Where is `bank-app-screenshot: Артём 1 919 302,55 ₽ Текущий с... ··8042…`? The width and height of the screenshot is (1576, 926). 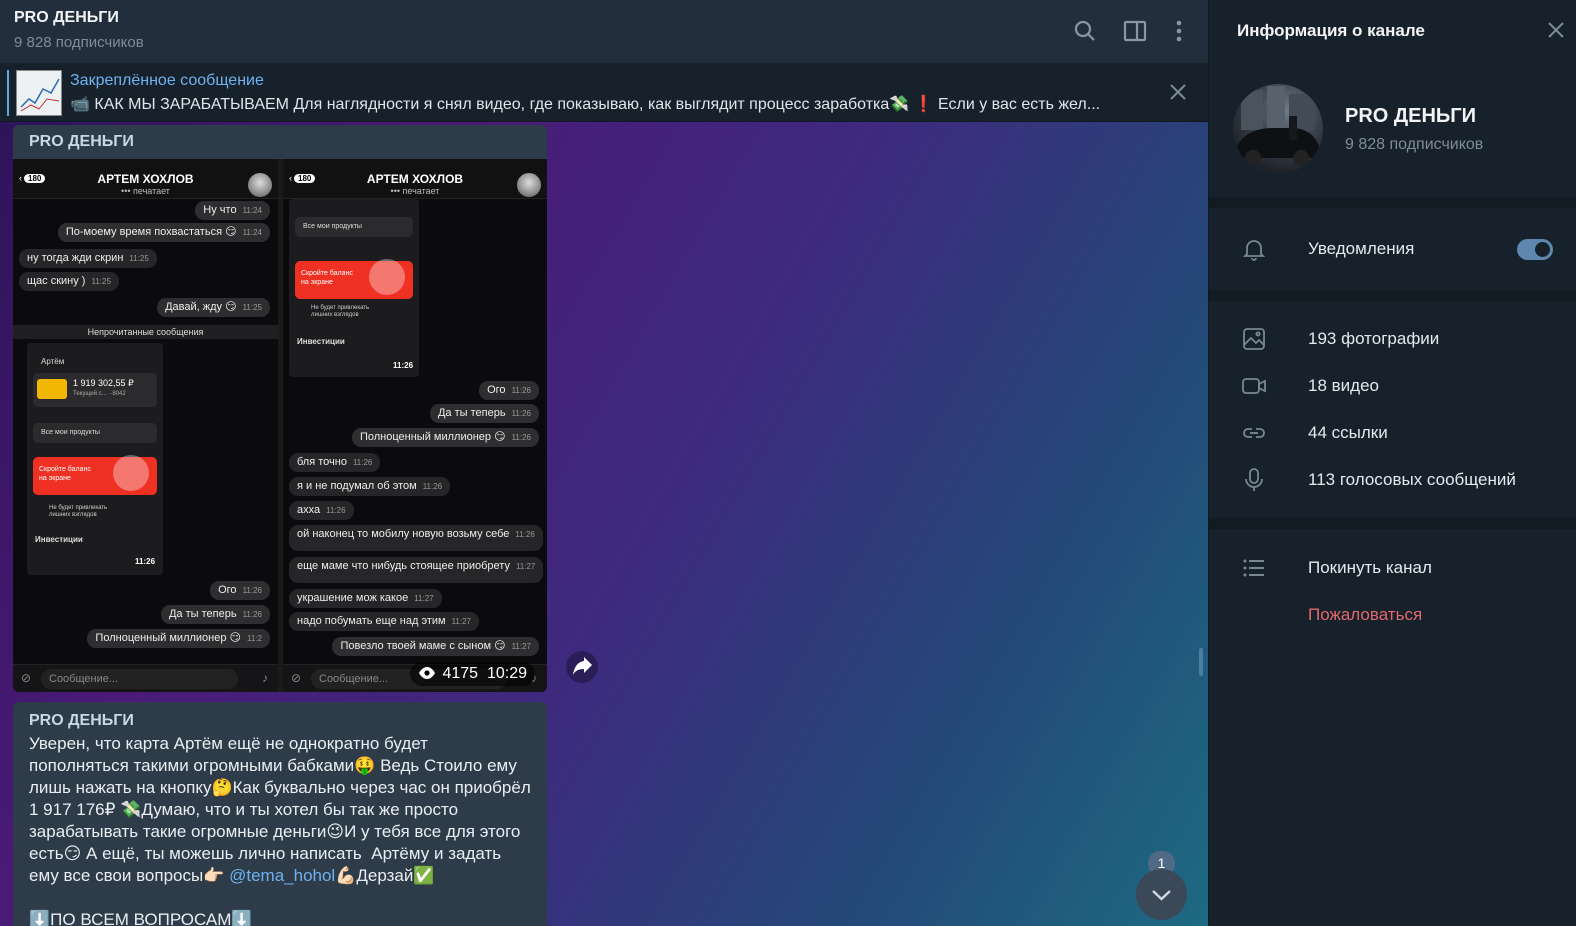
bank-app-screenshot: Артём 1 919 302,55 ₽ Текущий с... ··8042… is located at coordinates (95, 459).